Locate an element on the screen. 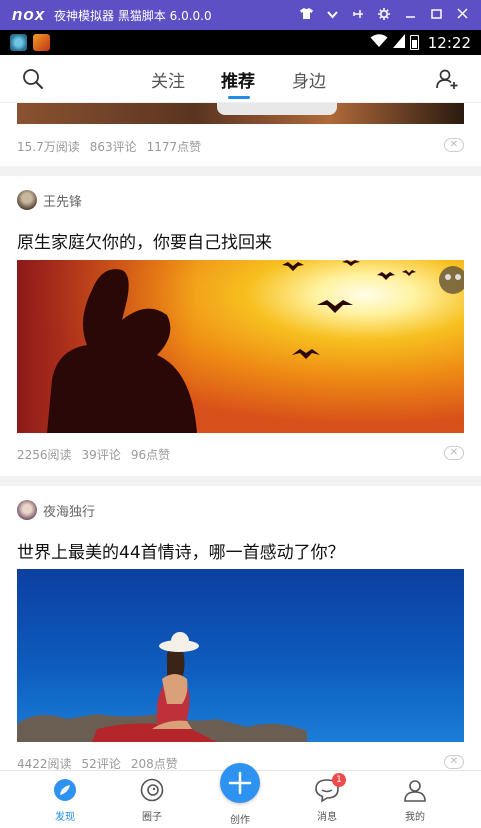 This screenshot has height=828, width=481. nav-me: 我的 is located at coordinates (415, 800).